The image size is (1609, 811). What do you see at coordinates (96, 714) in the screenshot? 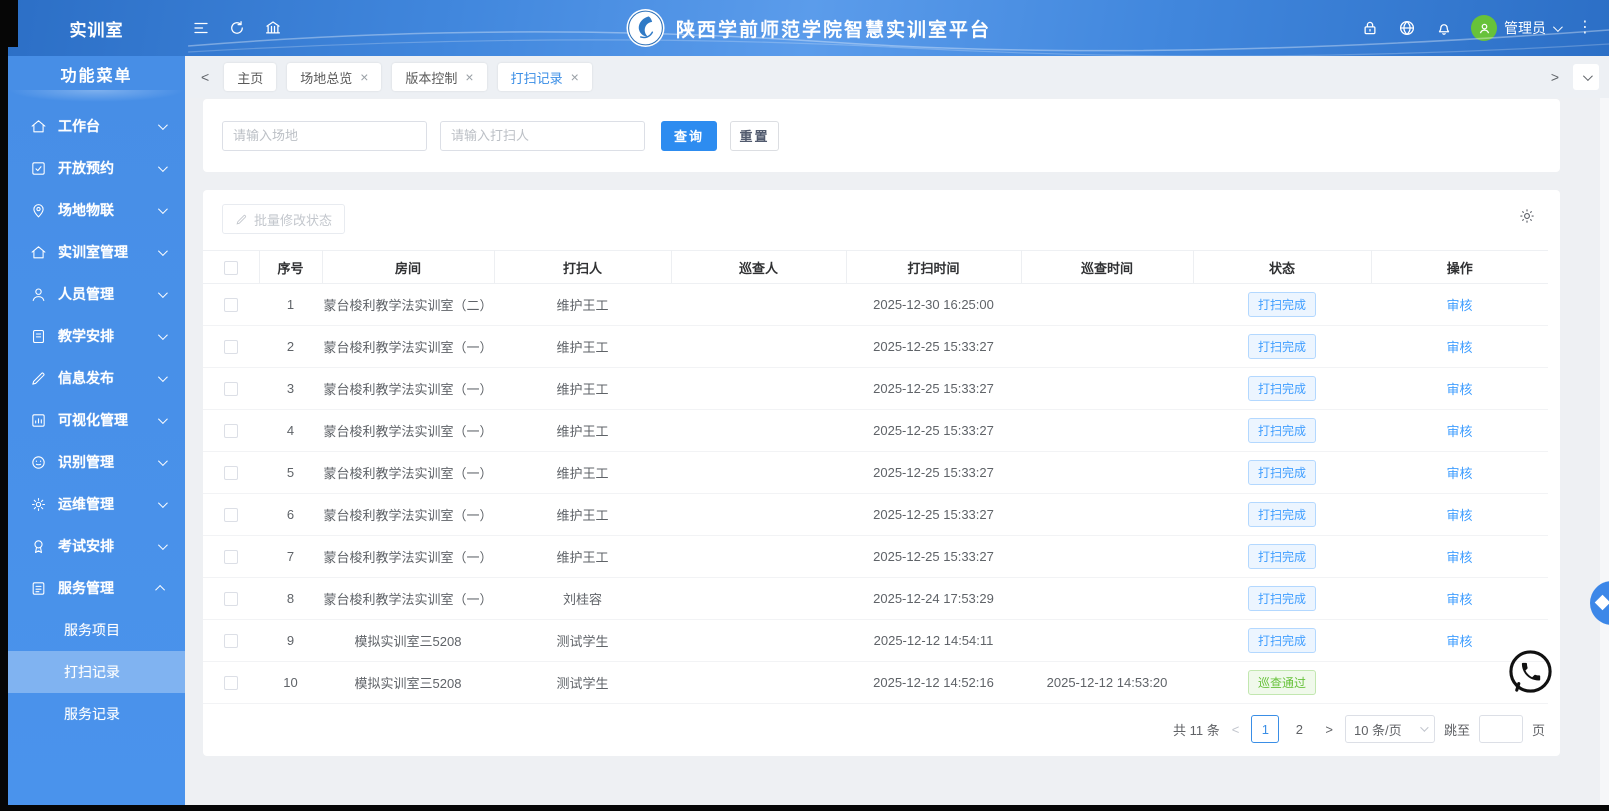
I see `sidebar-subitem-2: 服务记录` at bounding box center [96, 714].